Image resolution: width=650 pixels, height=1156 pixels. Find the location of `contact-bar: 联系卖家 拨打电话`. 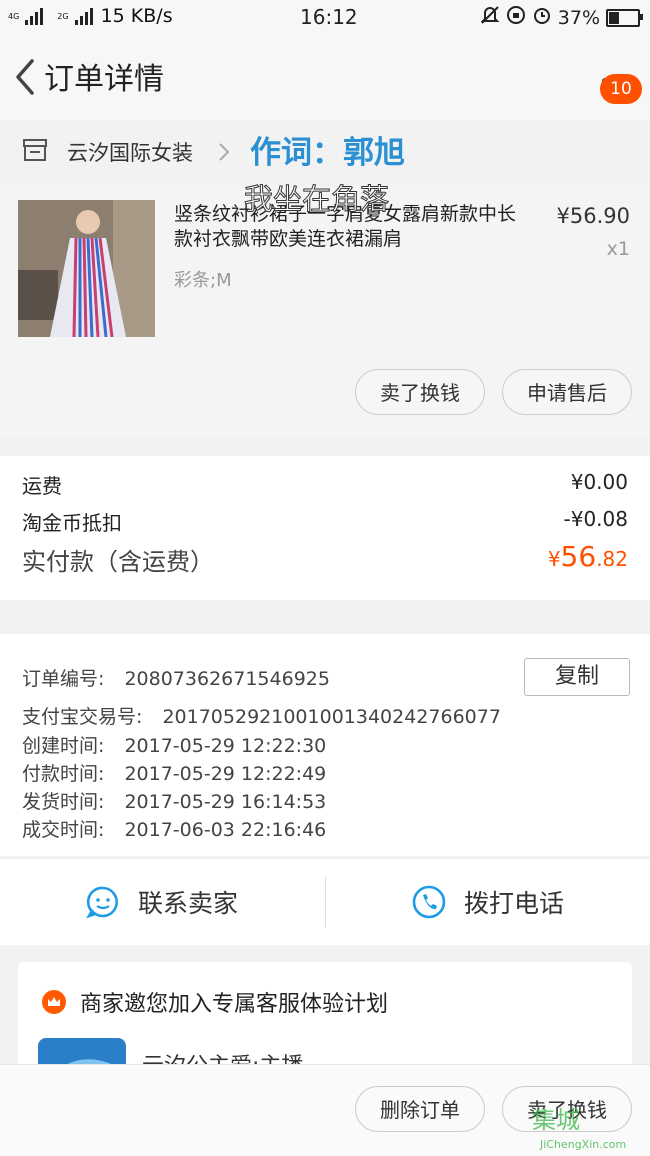

contact-bar: 联系卖家 拨打电话 is located at coordinates (325, 901).